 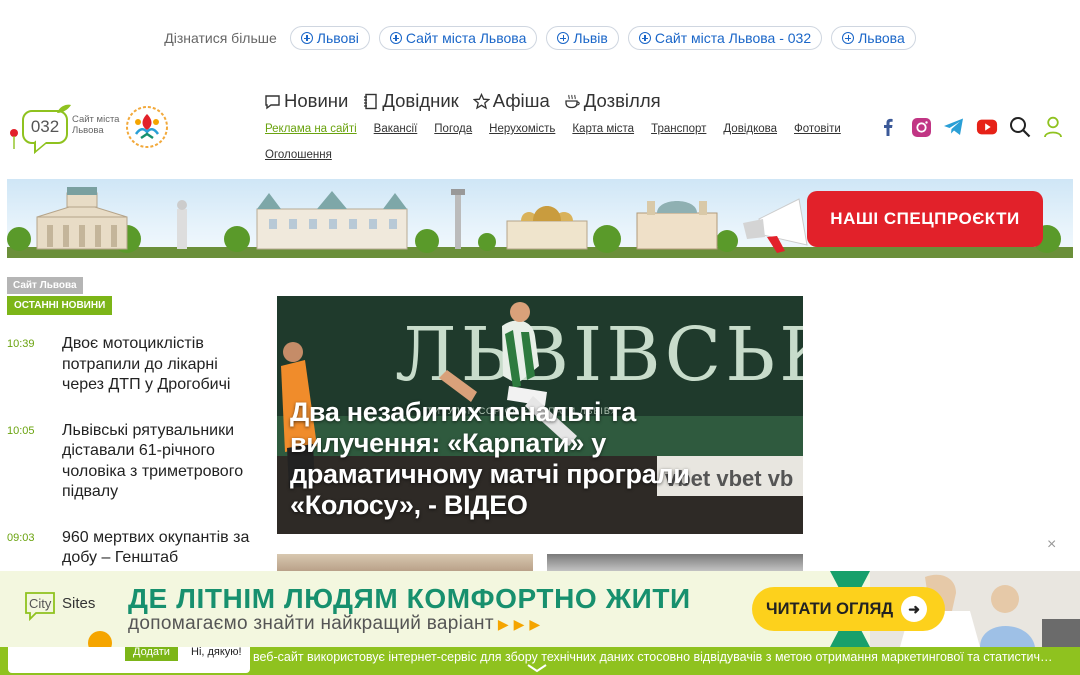 What do you see at coordinates (1051, 545) in the screenshot?
I see `close-ad-button: ×` at bounding box center [1051, 545].